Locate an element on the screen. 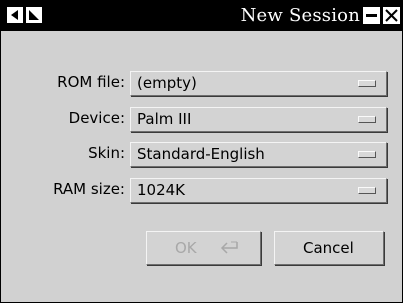 This screenshot has height=303, width=403. window-menu-button is located at coordinates (15, 15).